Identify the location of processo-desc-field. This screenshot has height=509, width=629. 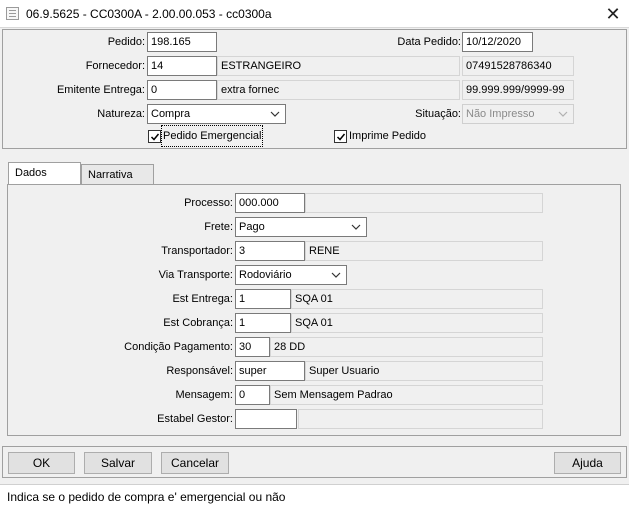
(424, 203).